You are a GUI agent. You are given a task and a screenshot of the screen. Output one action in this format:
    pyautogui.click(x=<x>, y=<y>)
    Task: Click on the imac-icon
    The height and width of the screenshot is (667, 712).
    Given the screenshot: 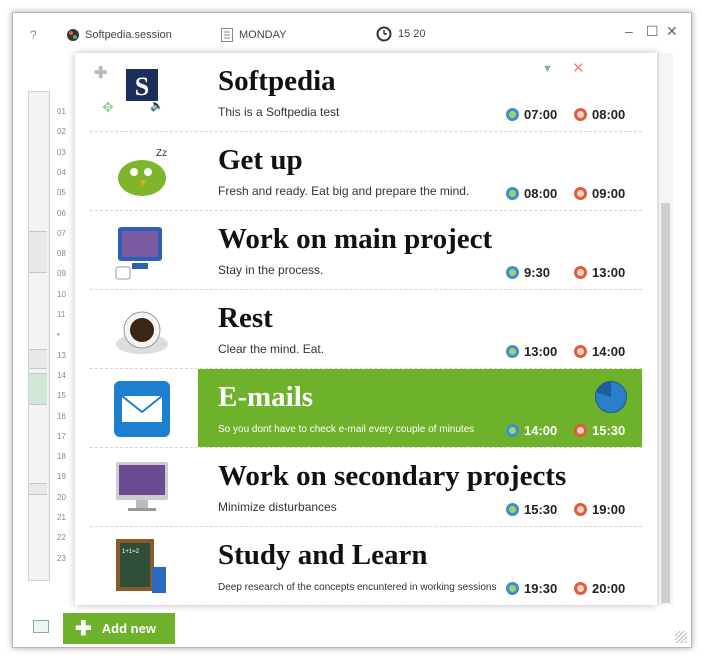 What is the action you would take?
    pyautogui.click(x=142, y=488)
    